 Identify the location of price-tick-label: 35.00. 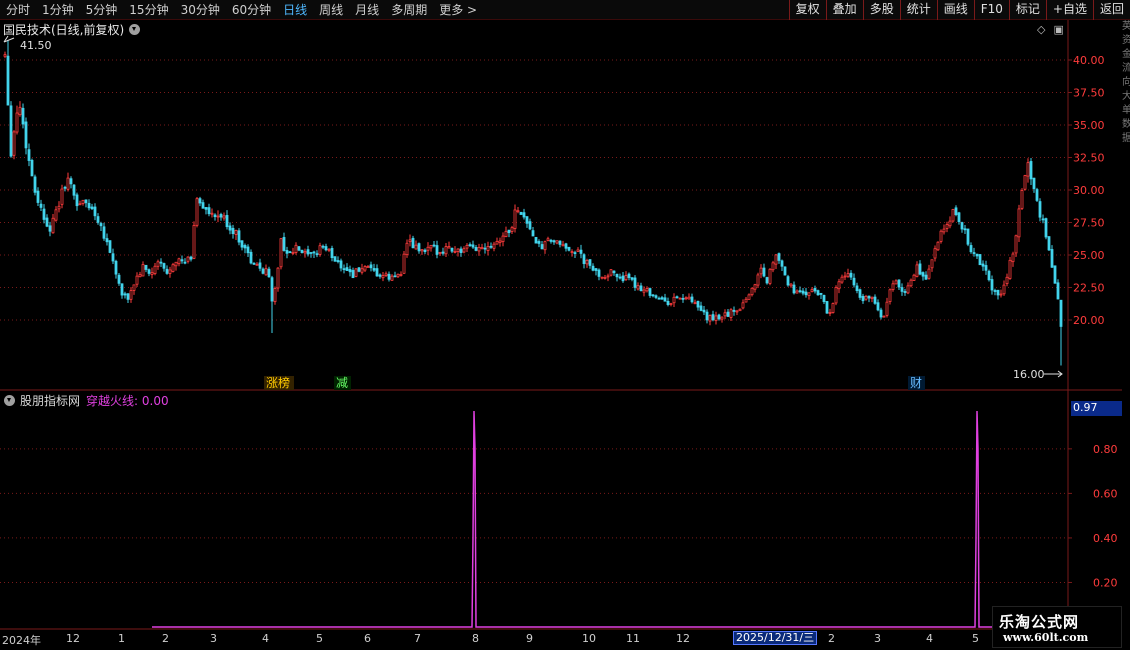
(1089, 125).